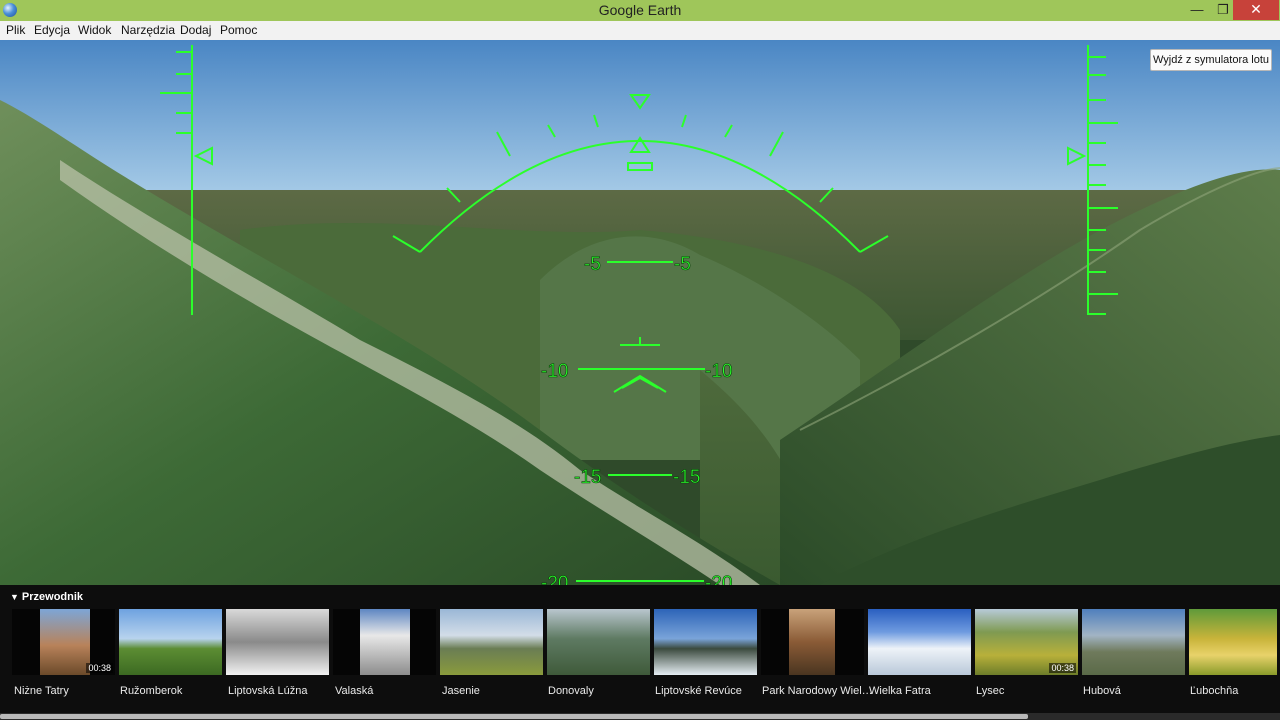 The width and height of the screenshot is (1280, 720). I want to click on guide-header: ▼ Przewodnik, so click(46, 597).